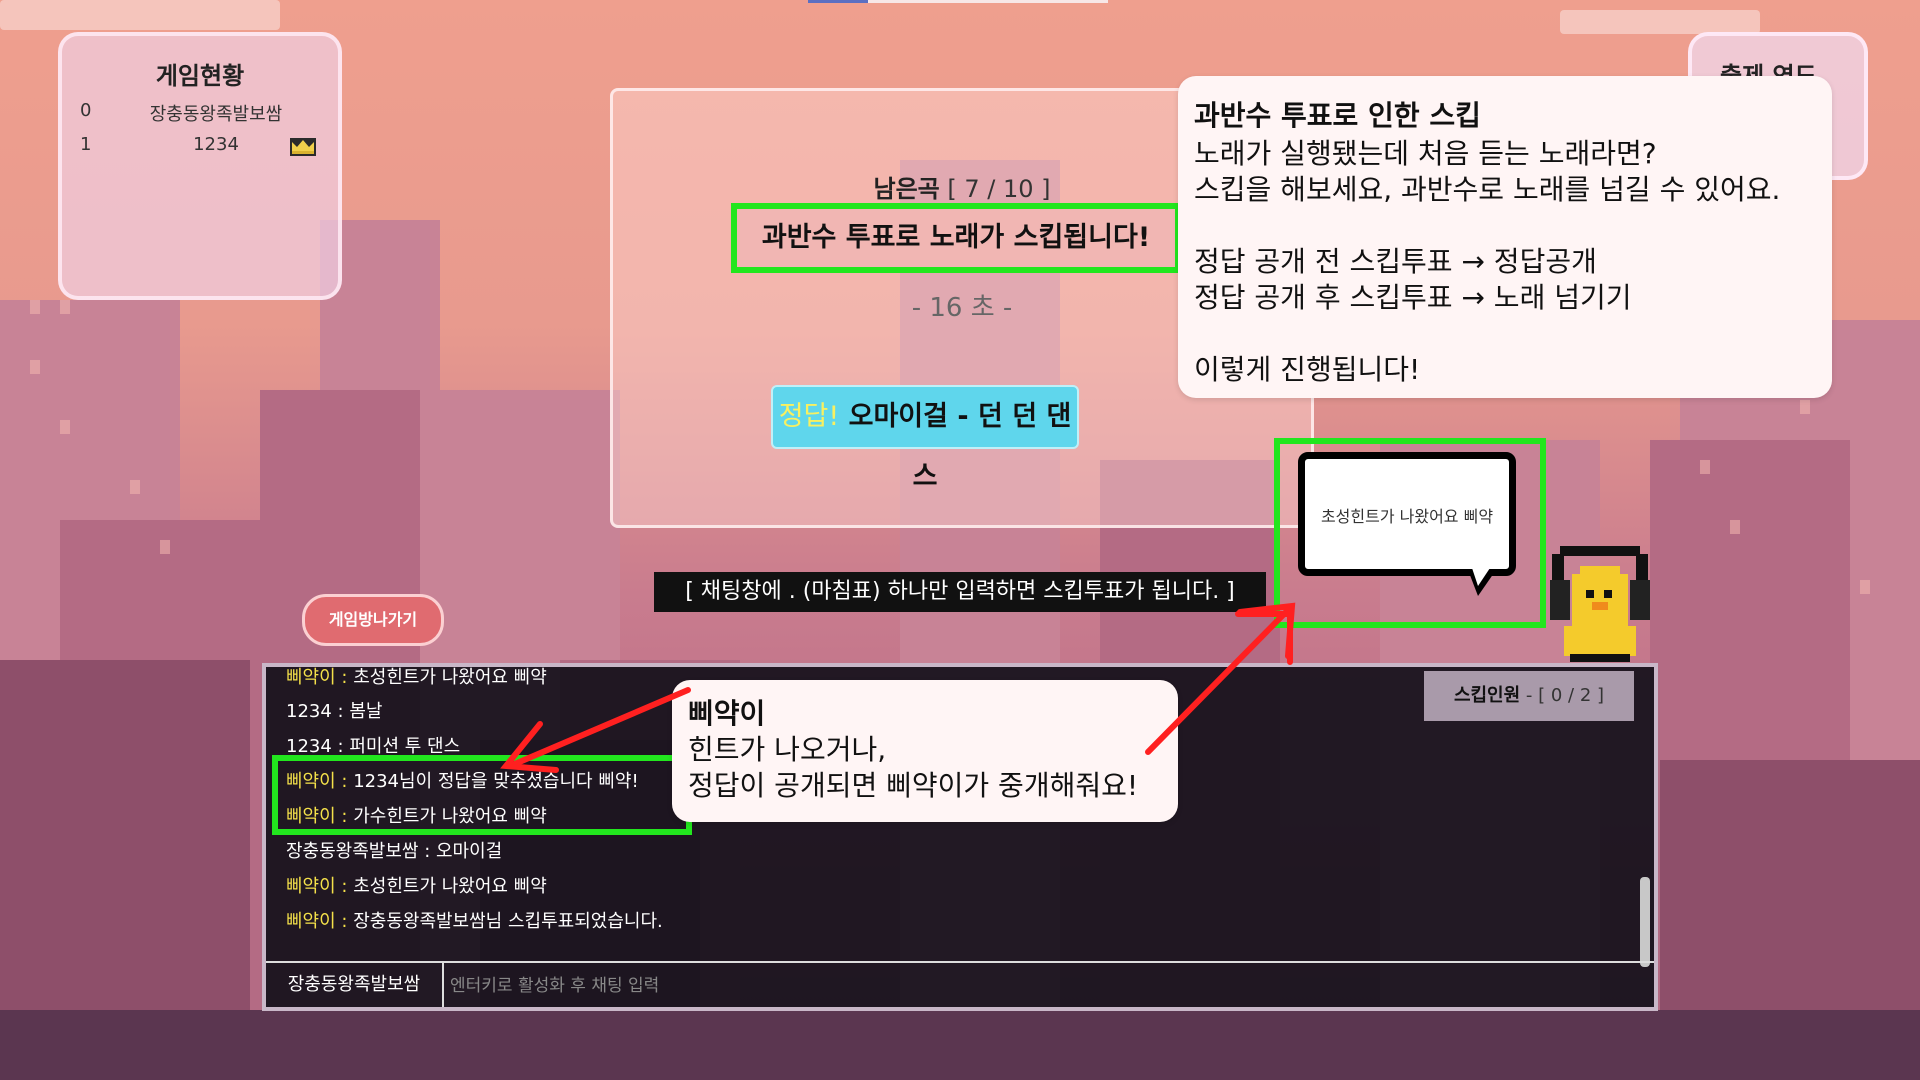 This screenshot has width=1920, height=1080. Describe the element at coordinates (86, 110) in the screenshot. I see `player-rank: 0` at that location.